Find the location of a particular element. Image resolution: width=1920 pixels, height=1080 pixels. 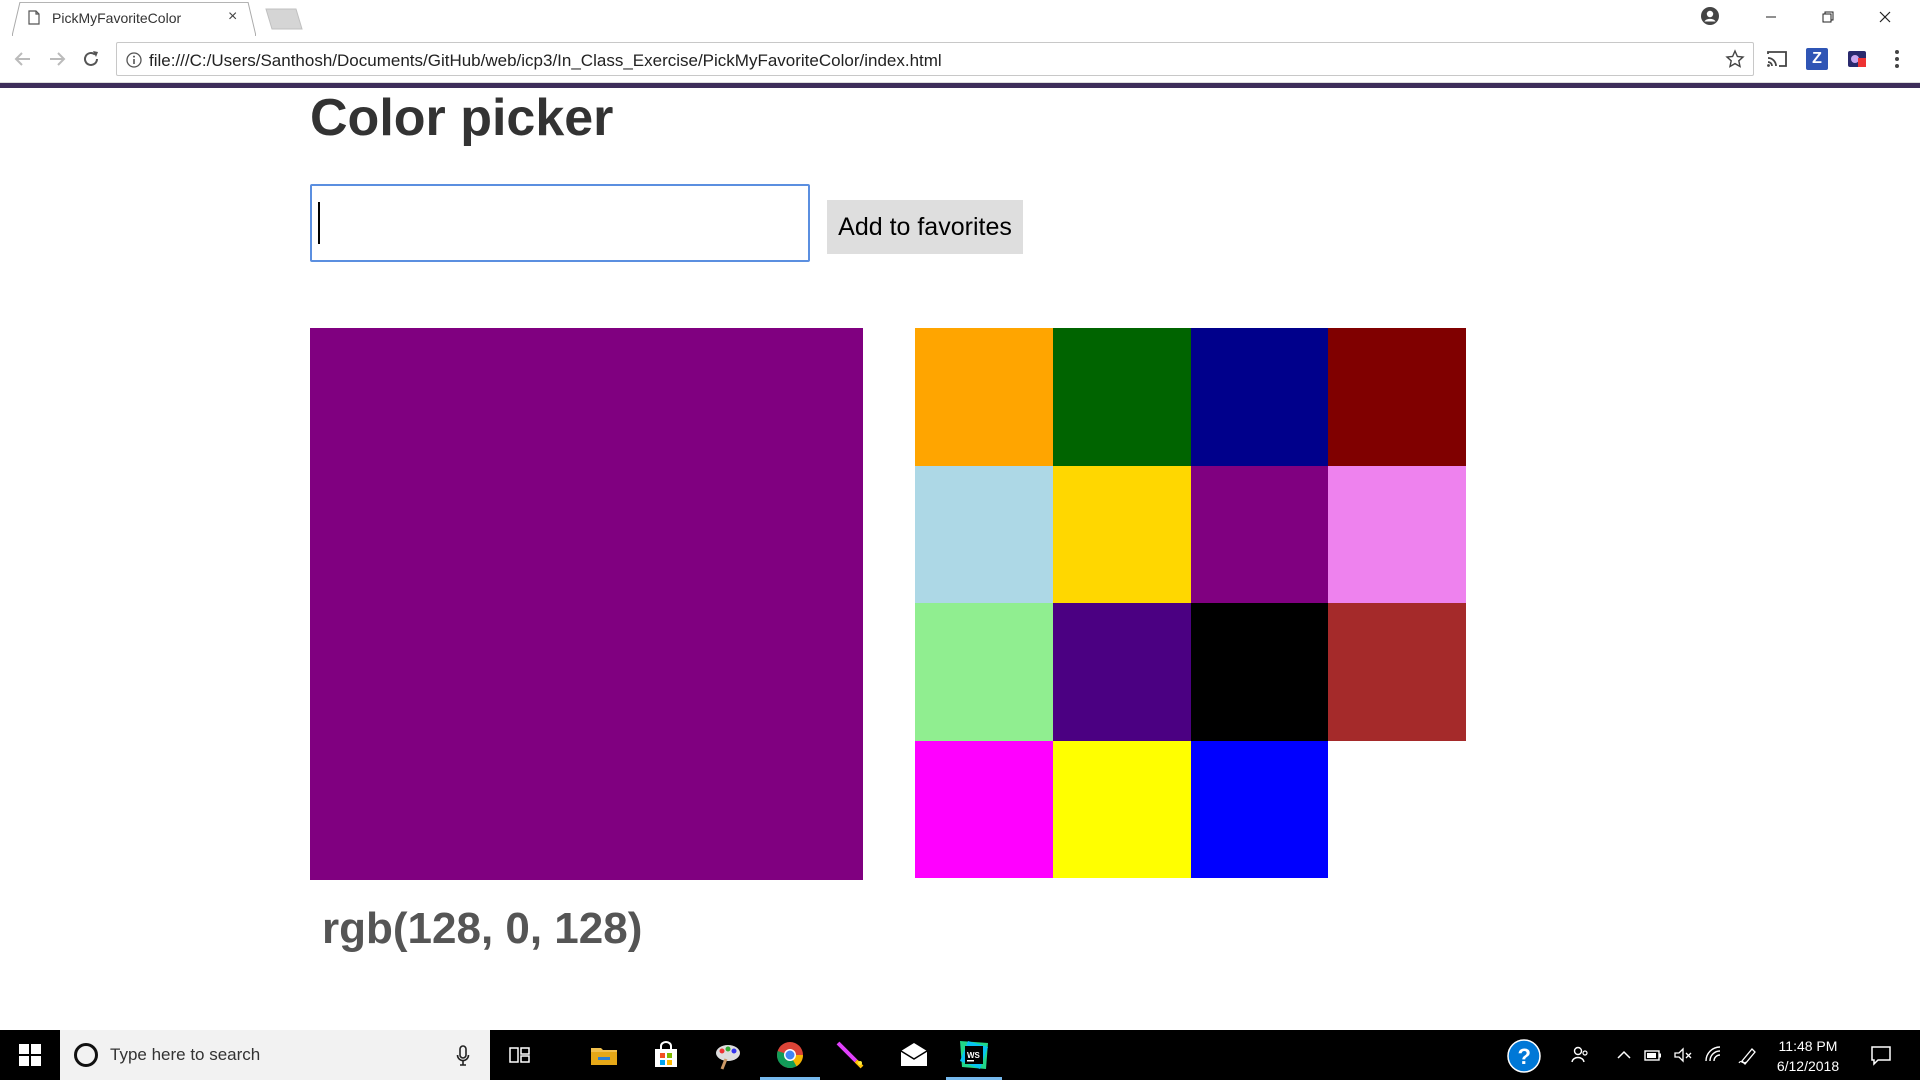

battery-icon is located at coordinates (1653, 1055).